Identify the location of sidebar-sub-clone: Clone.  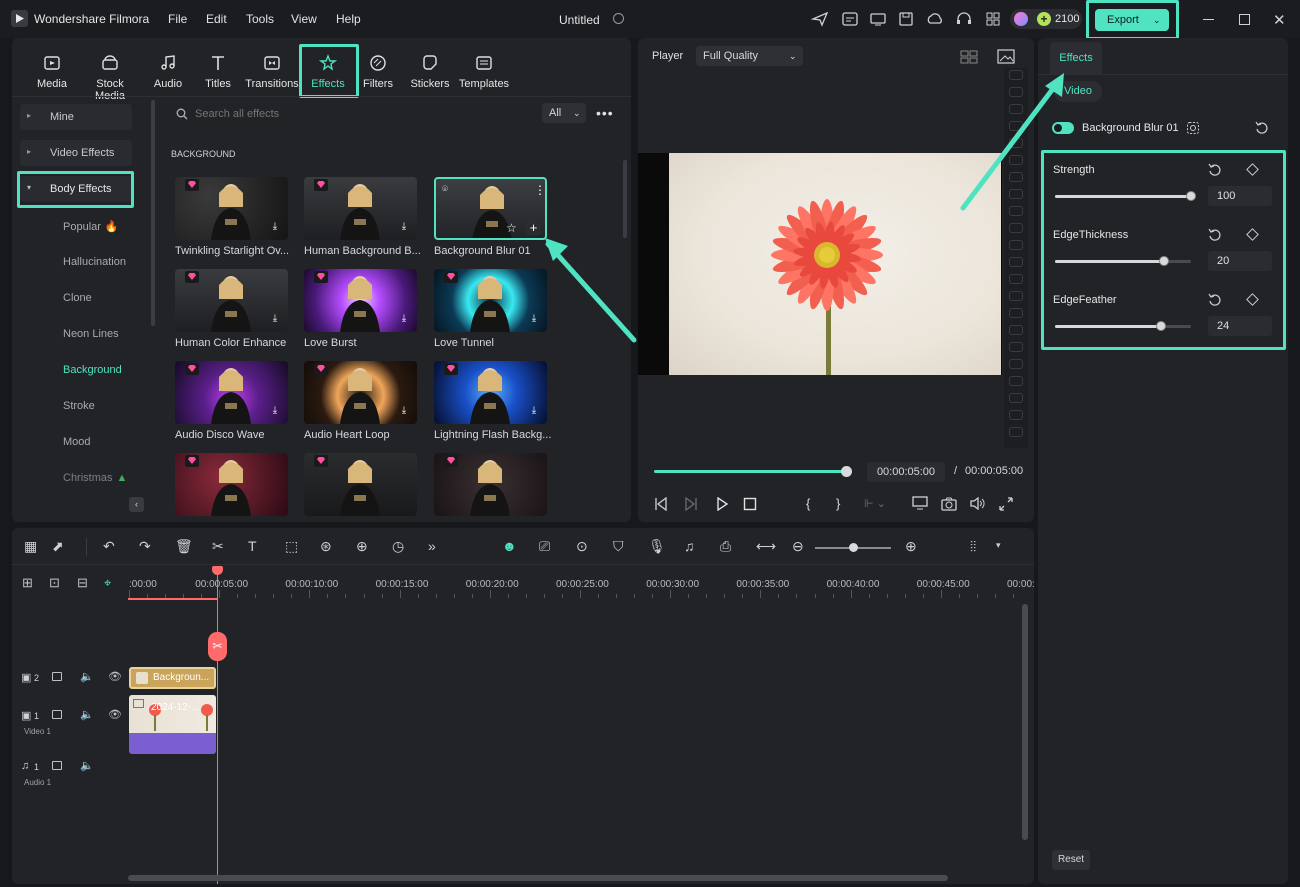
(77, 298).